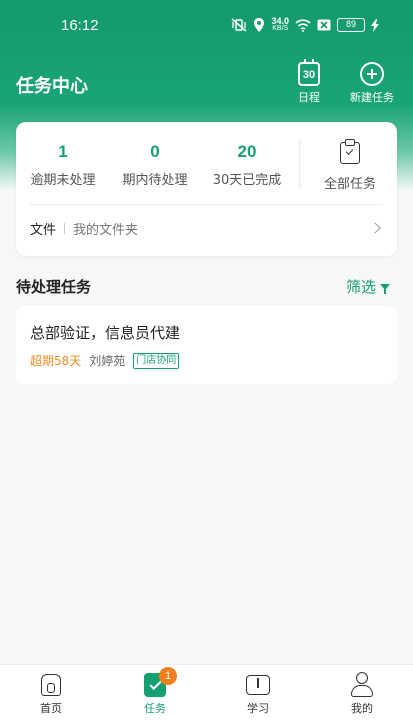 This screenshot has width=413, height=722. Describe the element at coordinates (247, 165) in the screenshot. I see `stat-completed: 20 30天已完成` at that location.